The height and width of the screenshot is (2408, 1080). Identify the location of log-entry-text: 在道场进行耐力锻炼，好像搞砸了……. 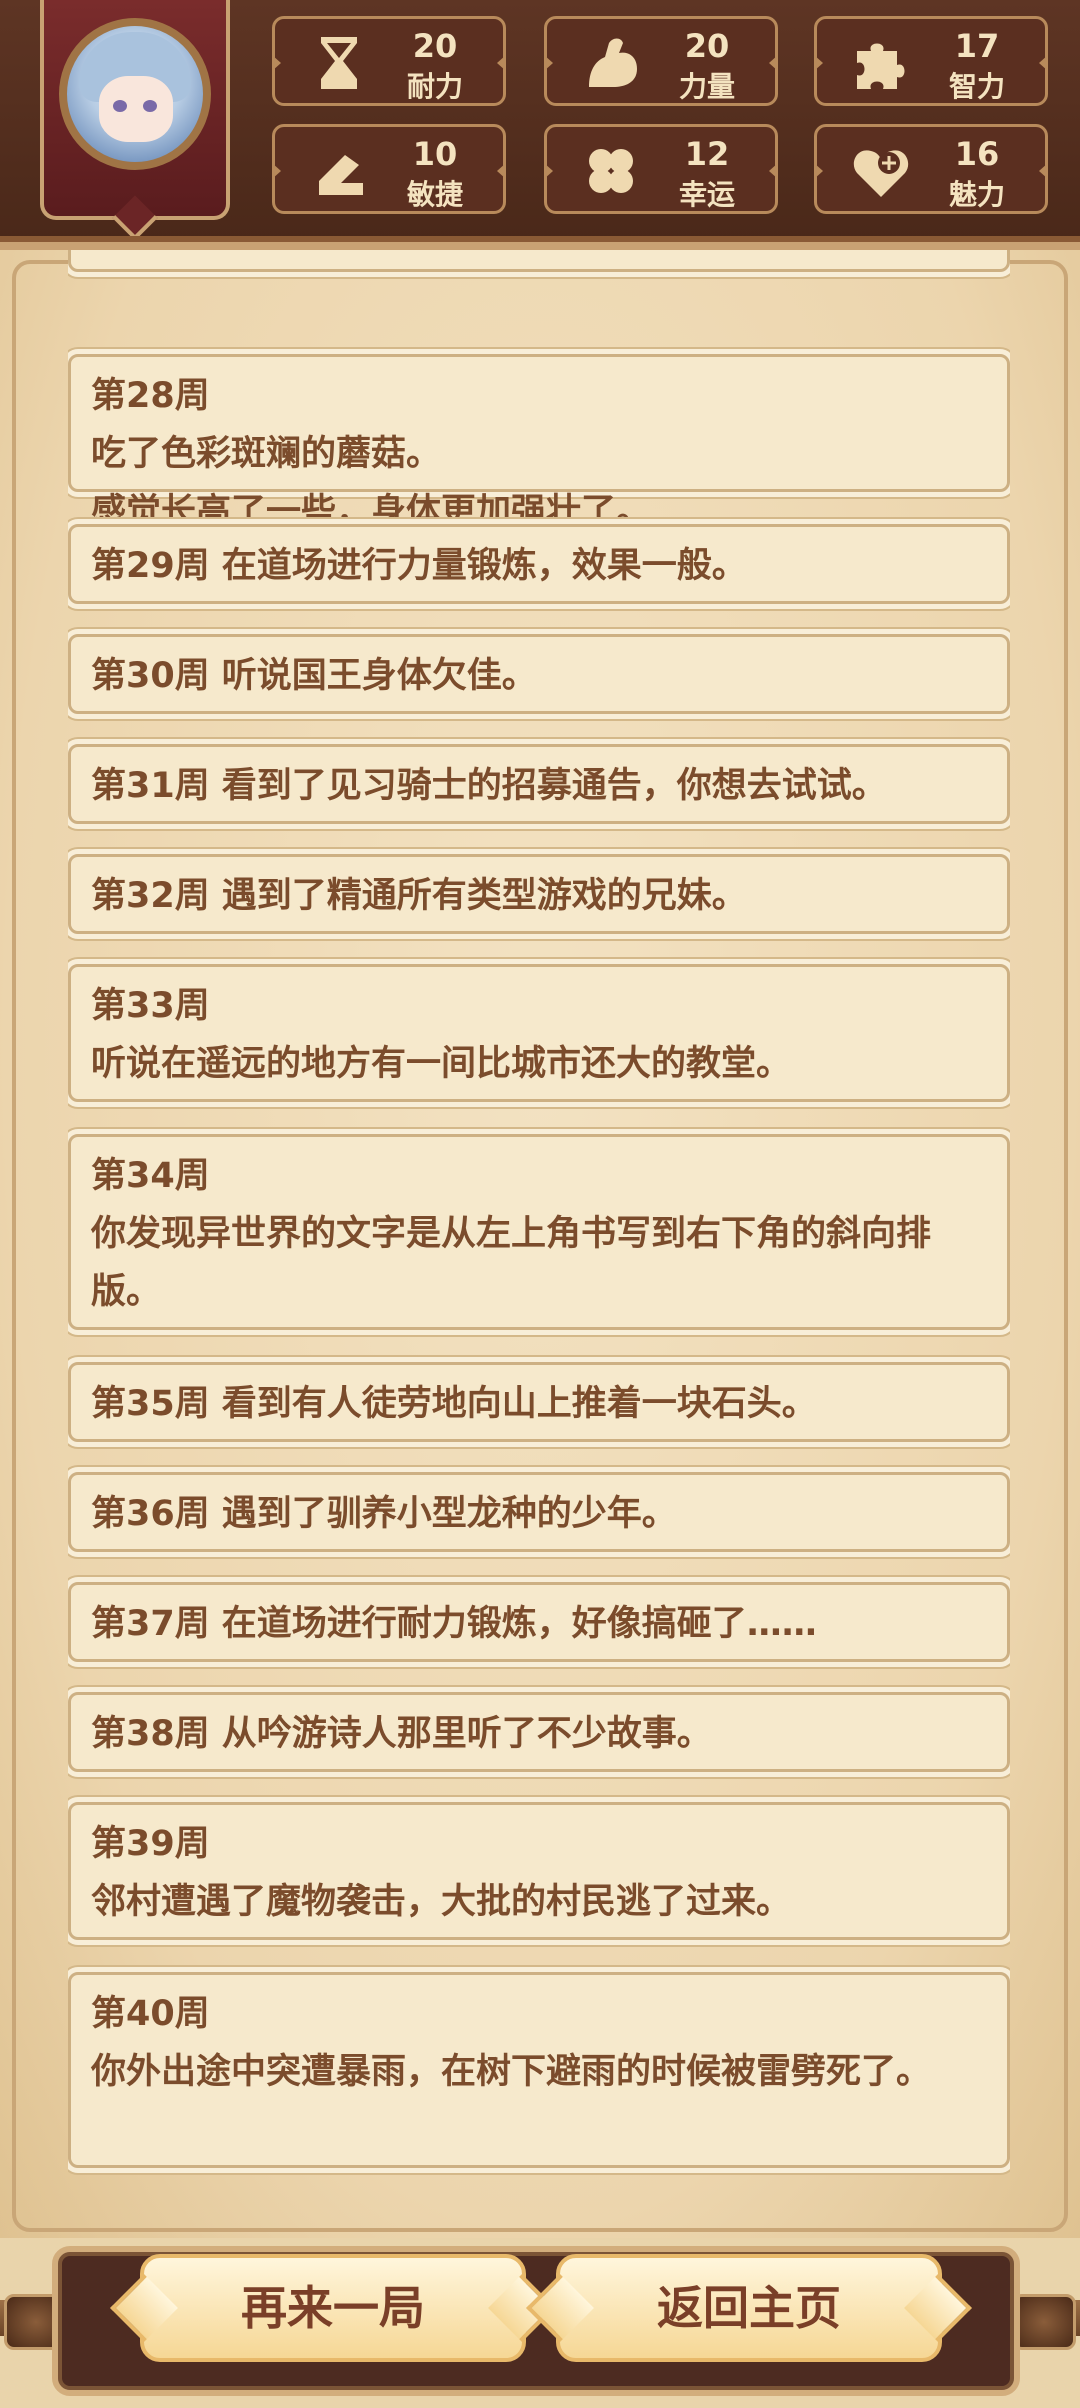
(519, 1624).